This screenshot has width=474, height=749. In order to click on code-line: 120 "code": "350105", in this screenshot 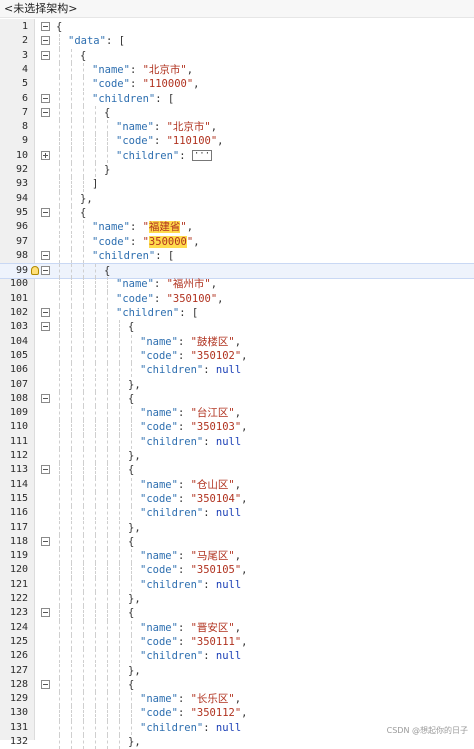, I will do `click(237, 570)`.